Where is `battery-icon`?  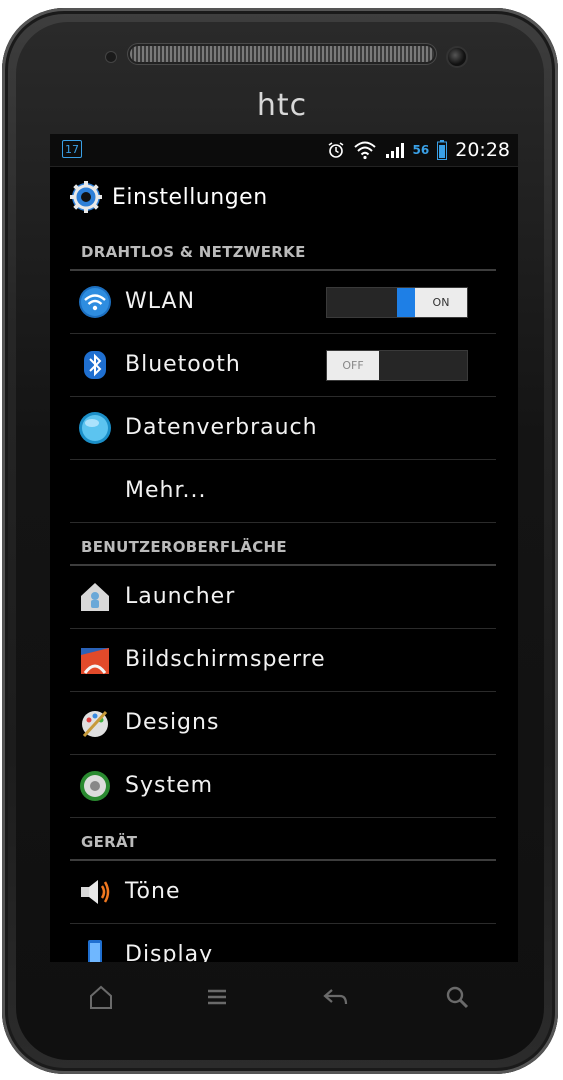 battery-icon is located at coordinates (442, 150).